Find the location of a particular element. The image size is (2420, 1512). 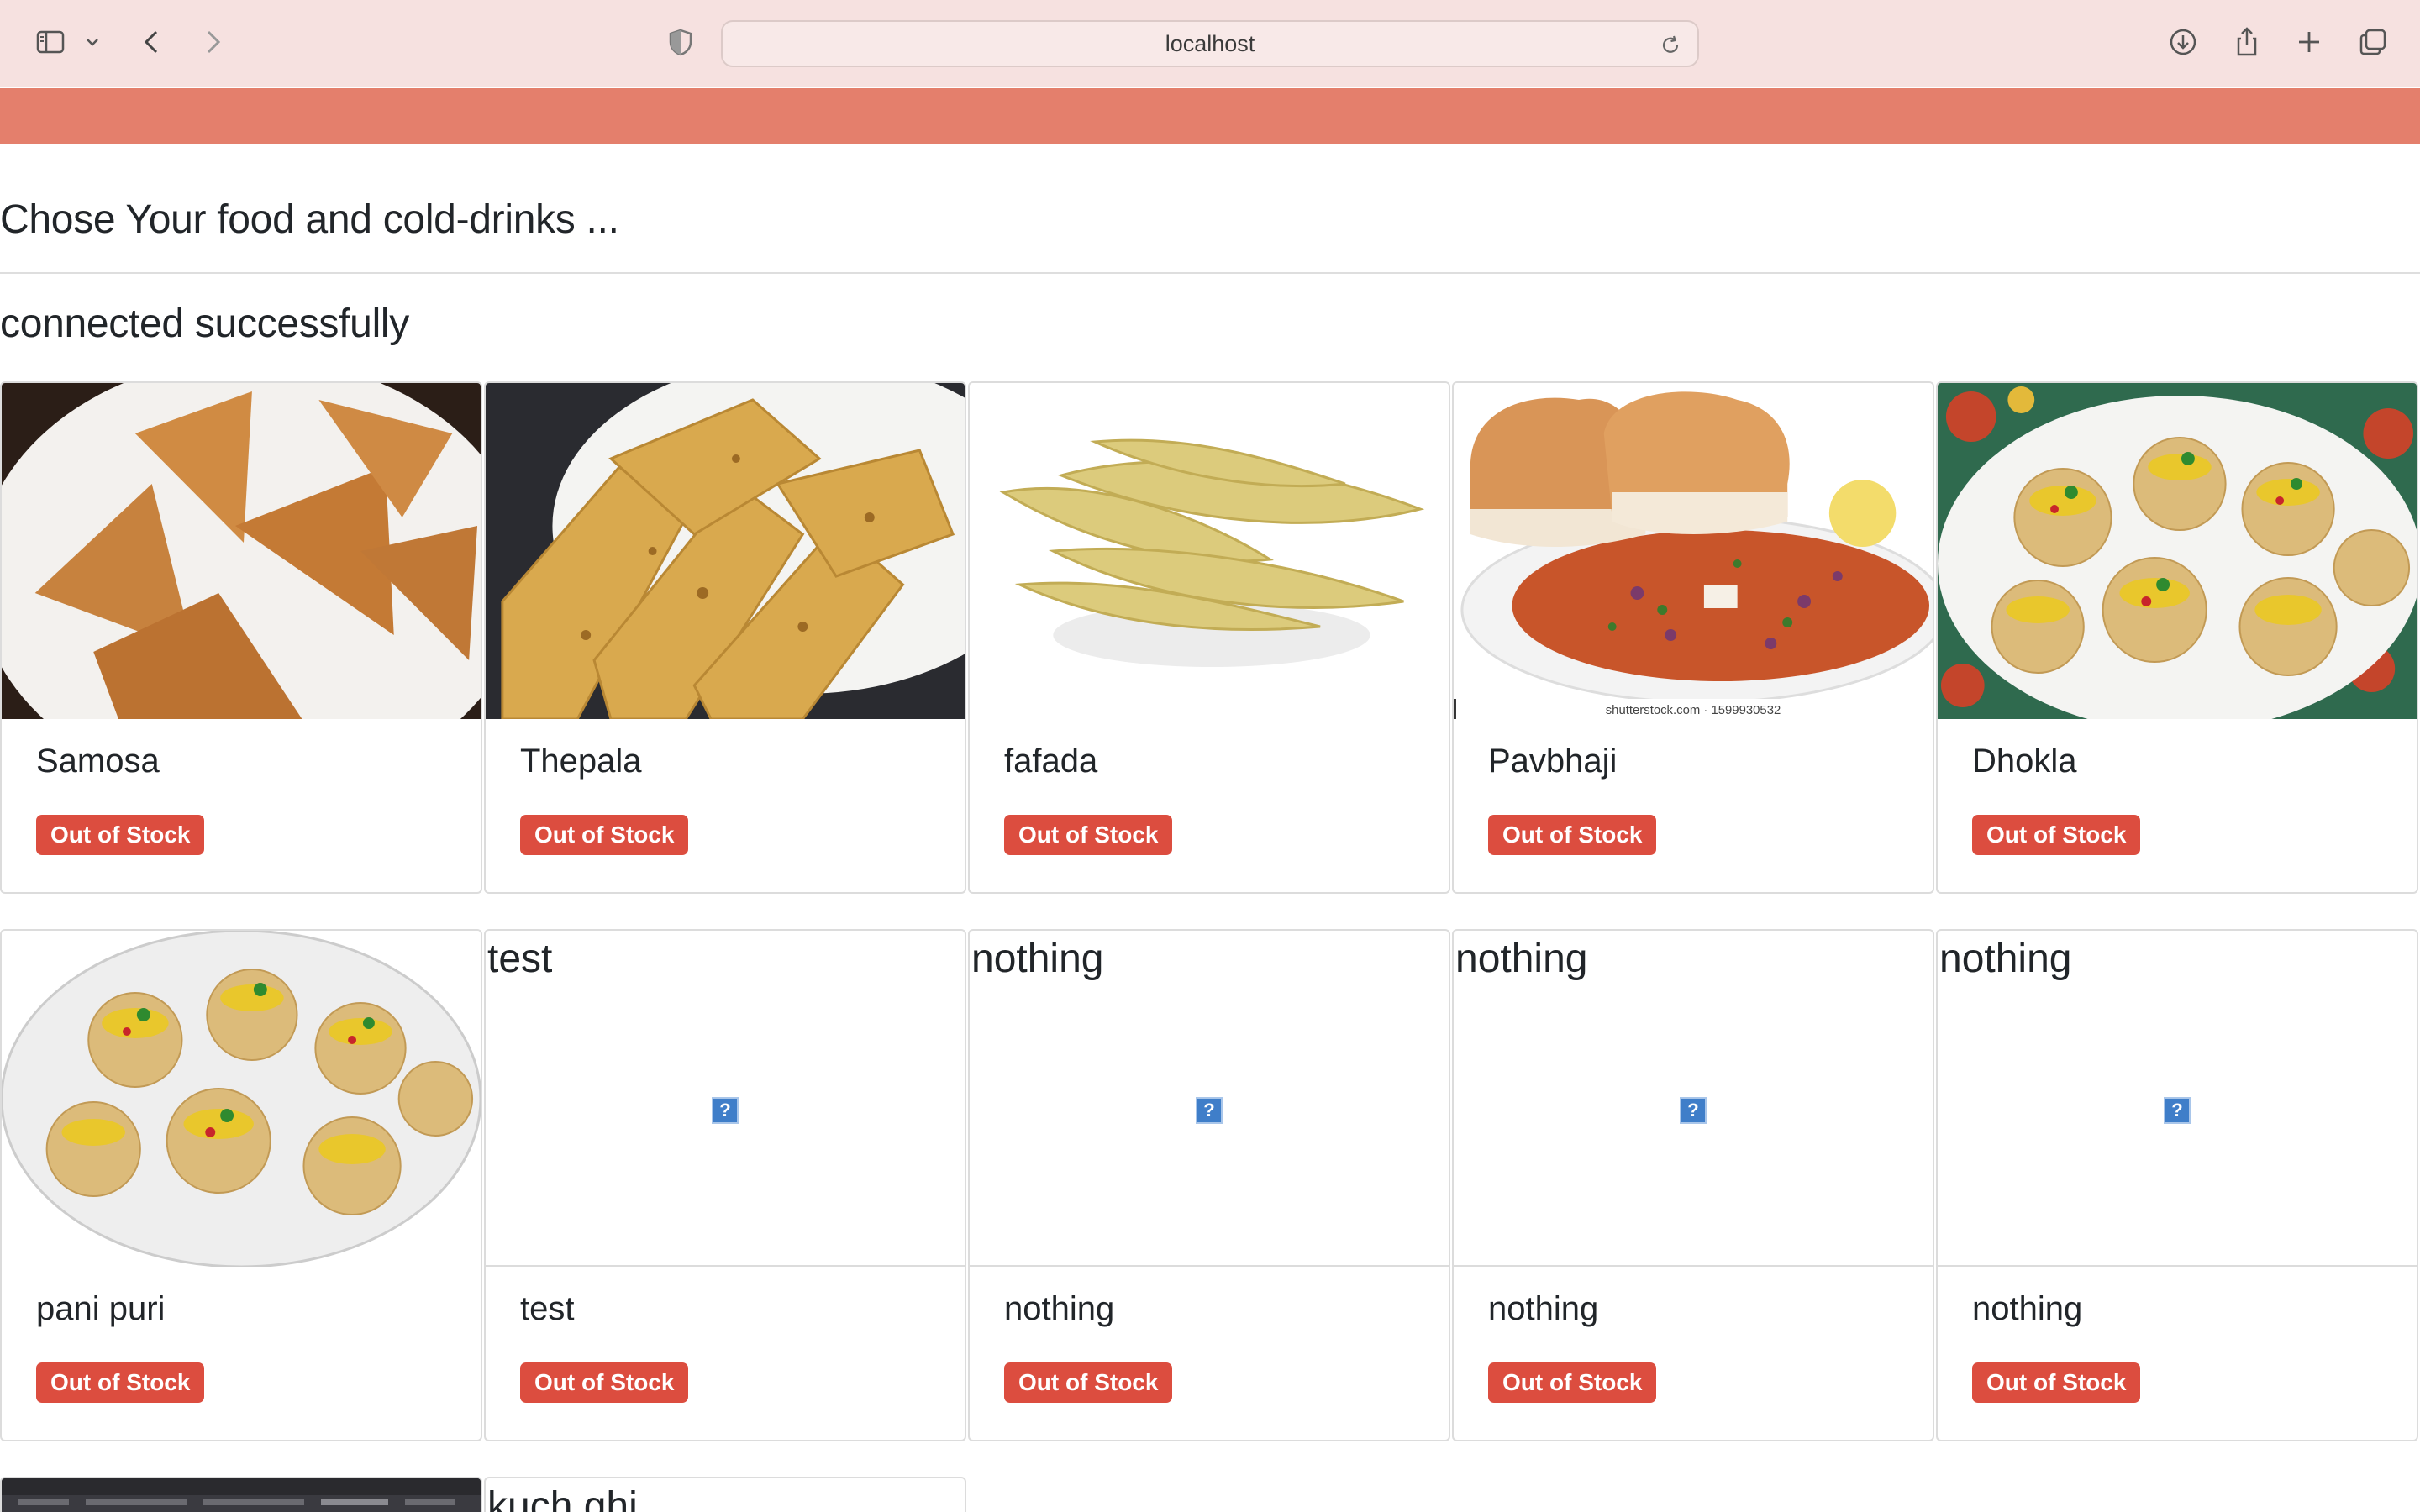

plus-icon is located at coordinates (2309, 42).